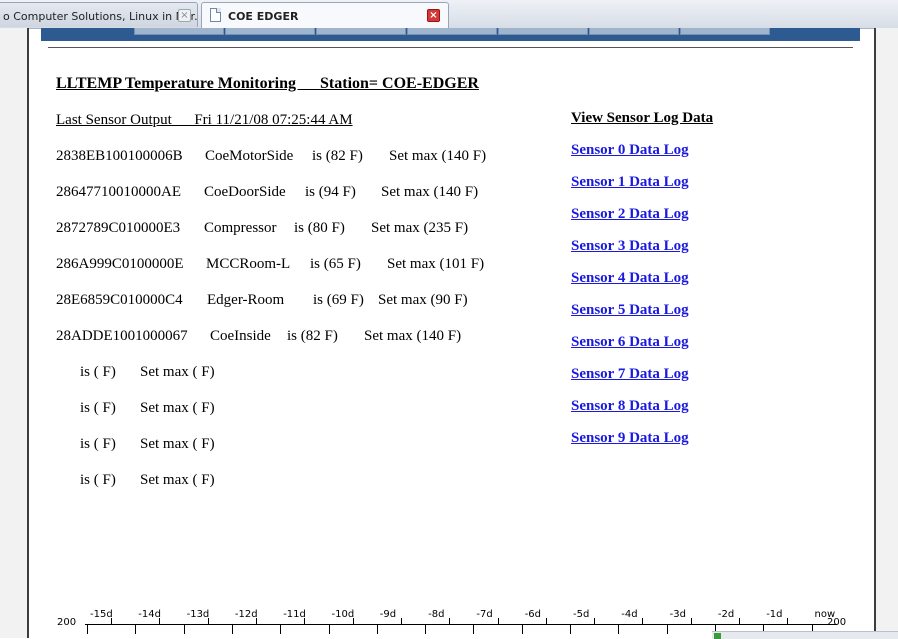 The height and width of the screenshot is (639, 898). I want to click on sensor-5-log-link: Sensor 5 Data Log, so click(630, 310).